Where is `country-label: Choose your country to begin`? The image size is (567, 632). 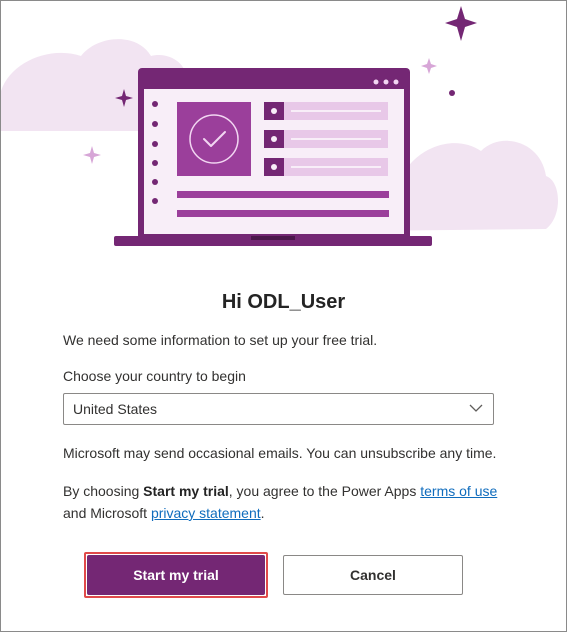 country-label: Choose your country to begin is located at coordinates (154, 376).